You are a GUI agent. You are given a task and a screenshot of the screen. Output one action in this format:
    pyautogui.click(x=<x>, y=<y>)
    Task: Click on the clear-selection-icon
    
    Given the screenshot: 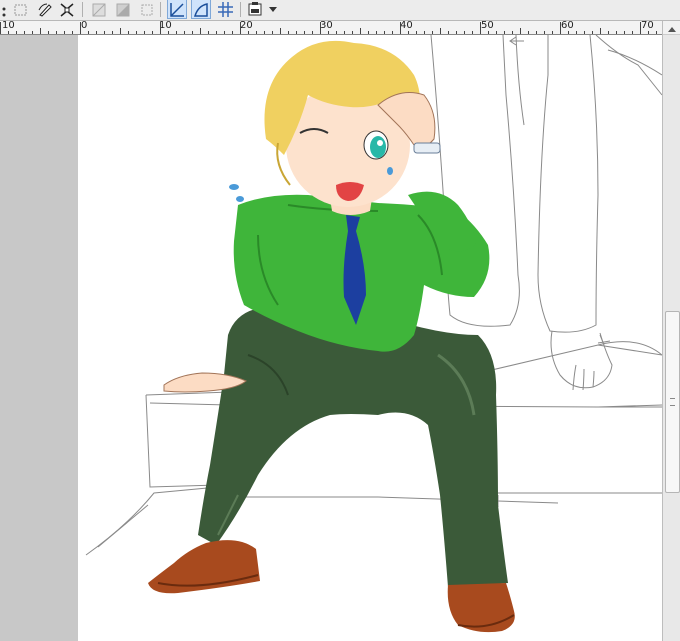 What is the action you would take?
    pyautogui.click(x=147, y=9)
    